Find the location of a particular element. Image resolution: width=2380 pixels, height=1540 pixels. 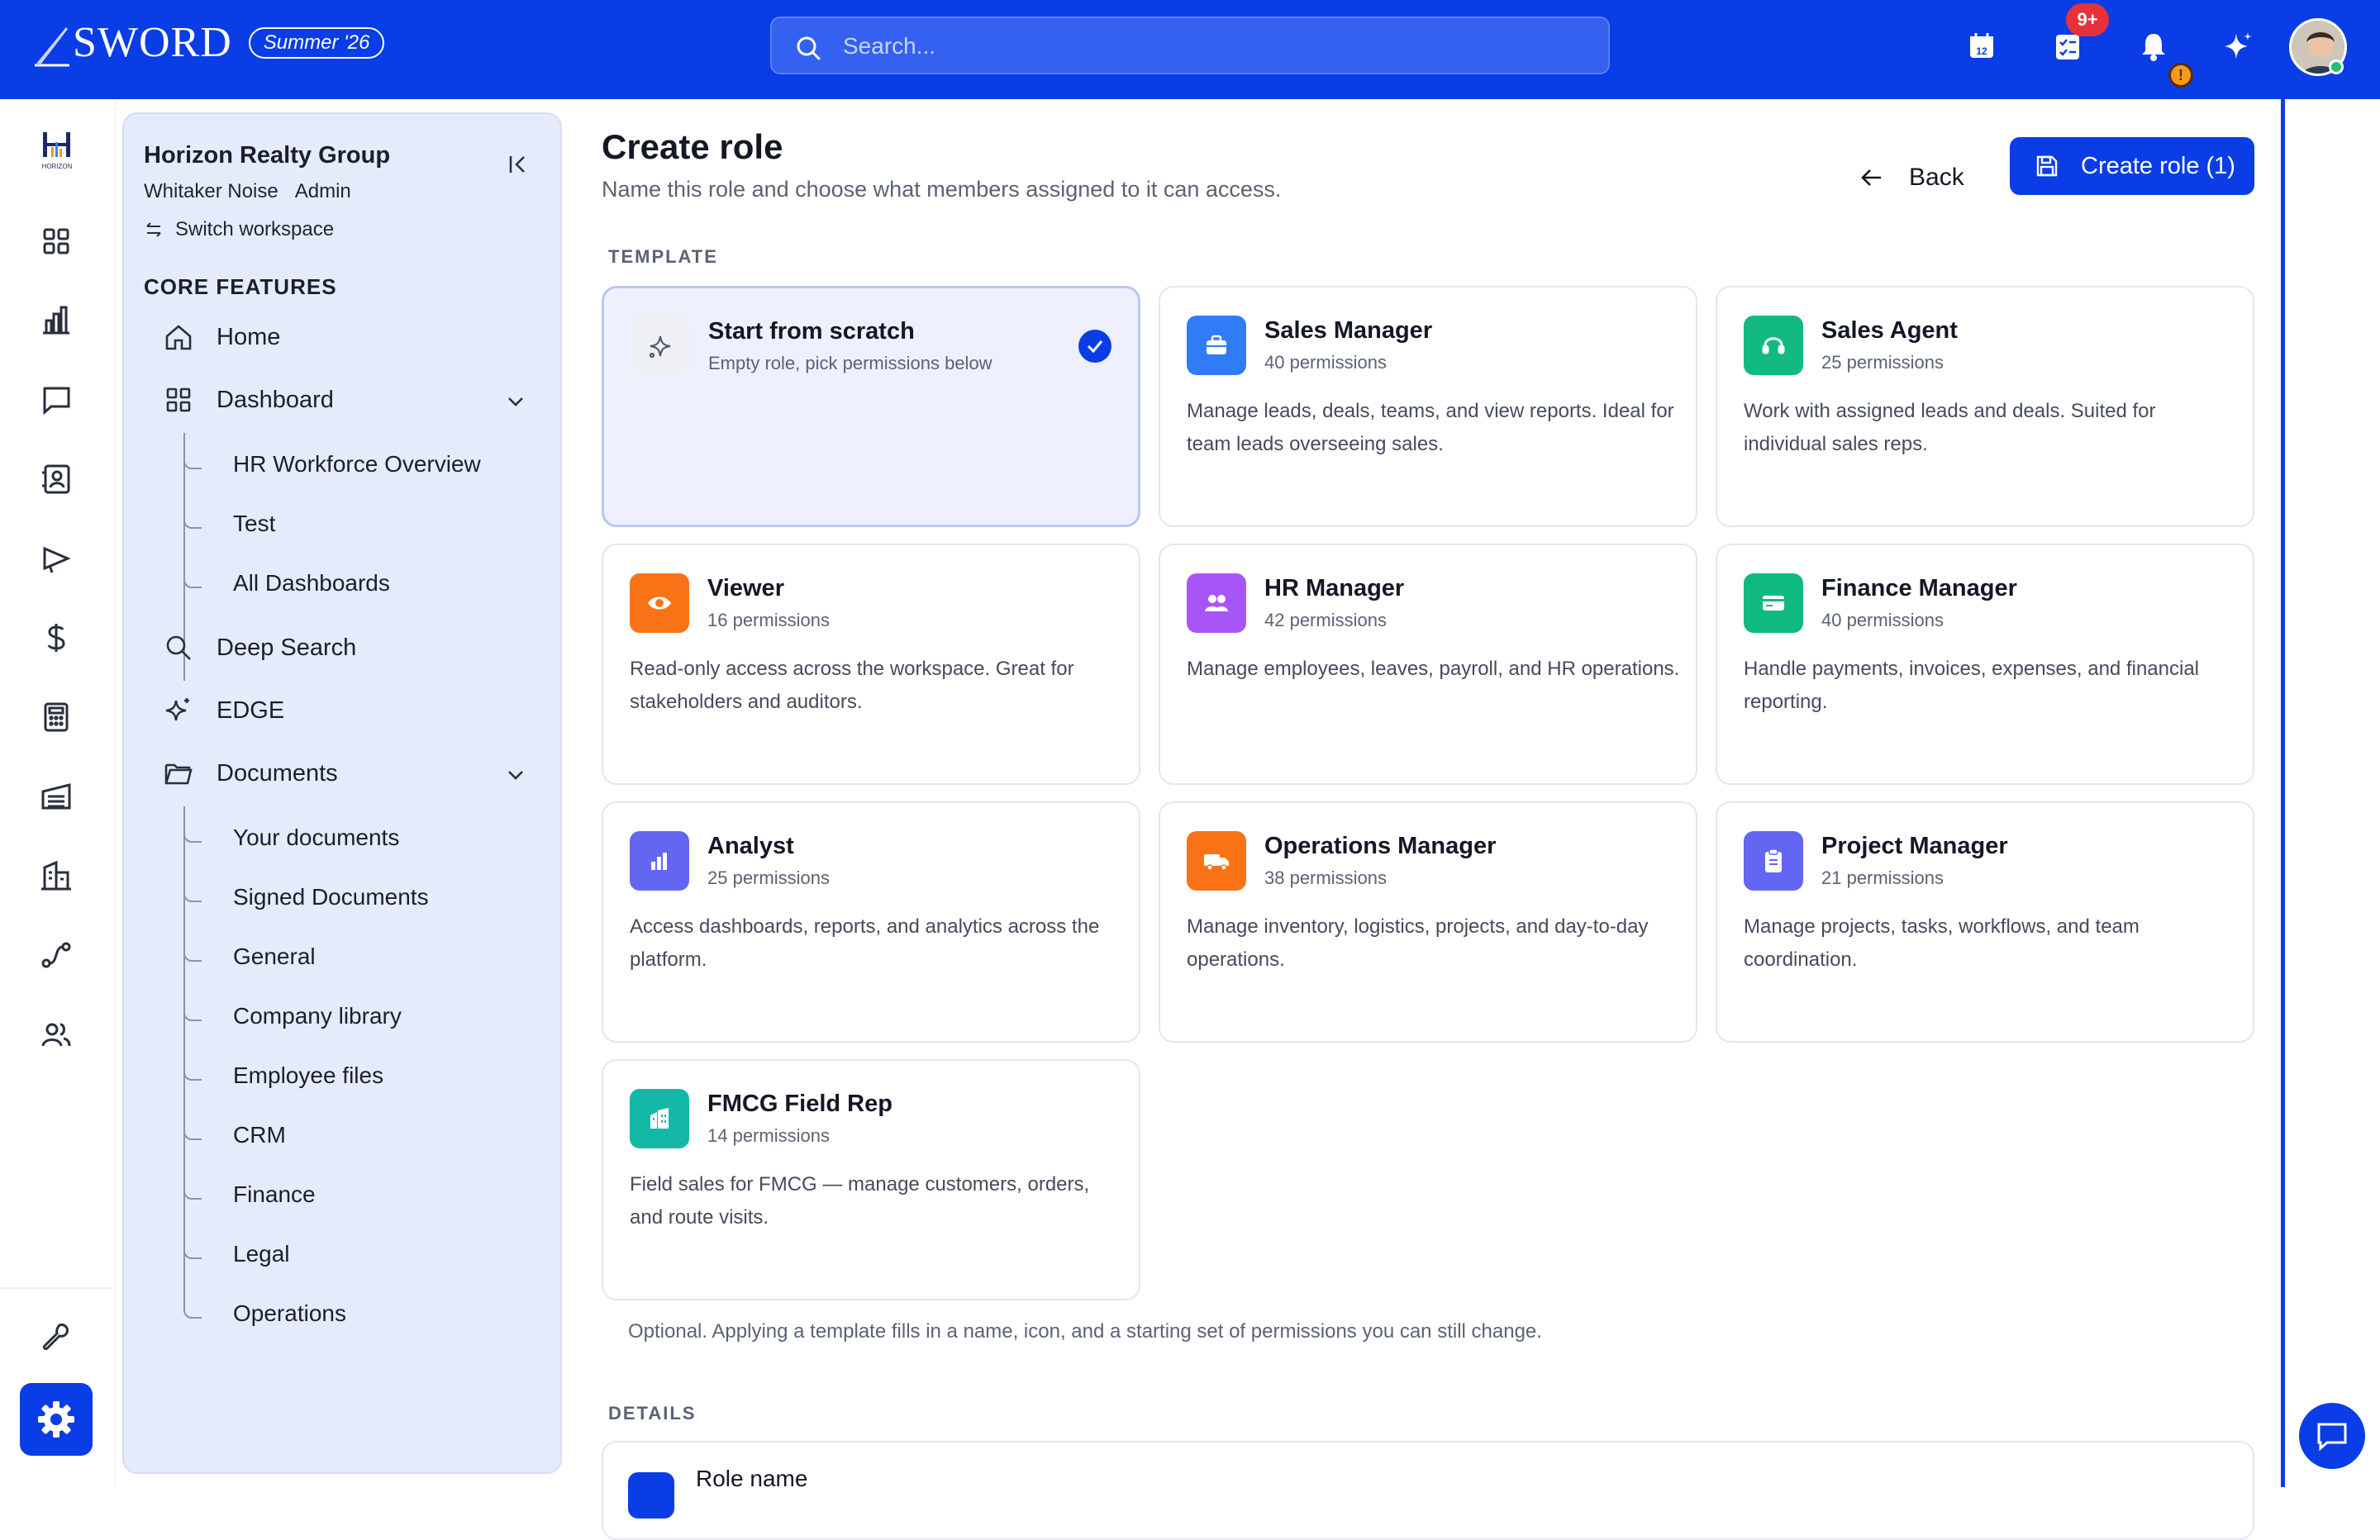

warehouse-icon is located at coordinates (56, 796).